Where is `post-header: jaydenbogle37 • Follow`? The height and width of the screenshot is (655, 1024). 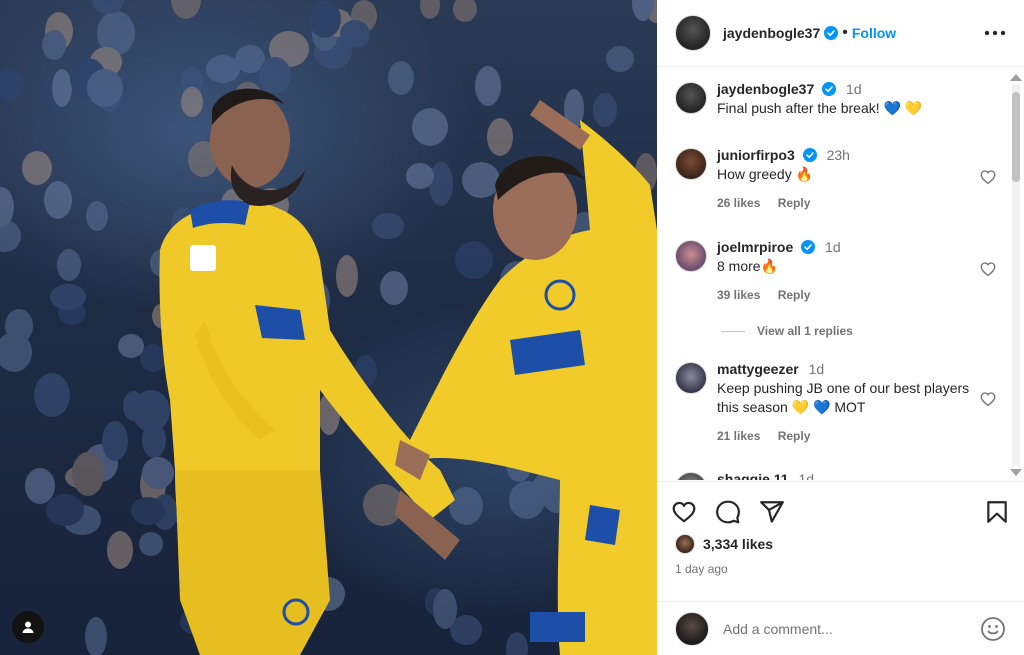 post-header: jaydenbogle37 • Follow is located at coordinates (840, 33).